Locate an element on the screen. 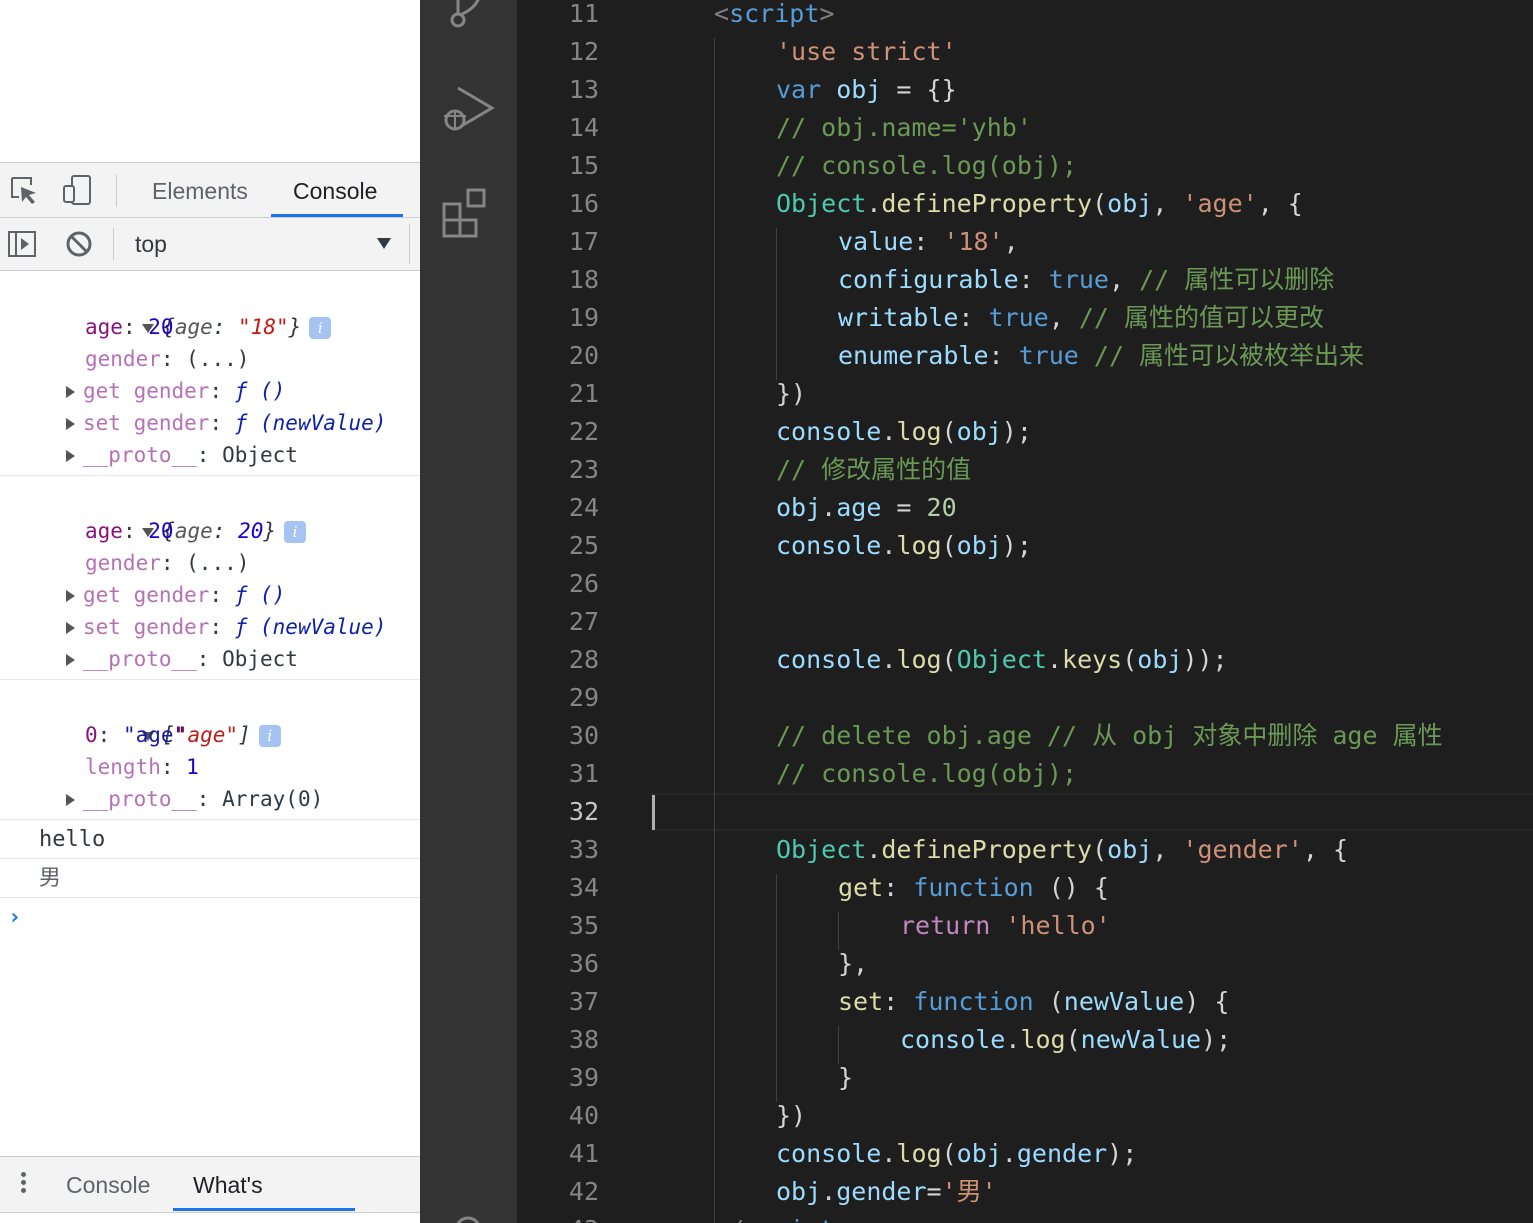 Image resolution: width=1533 pixels, height=1223 pixels. code-token: newValue is located at coordinates (1124, 1001).